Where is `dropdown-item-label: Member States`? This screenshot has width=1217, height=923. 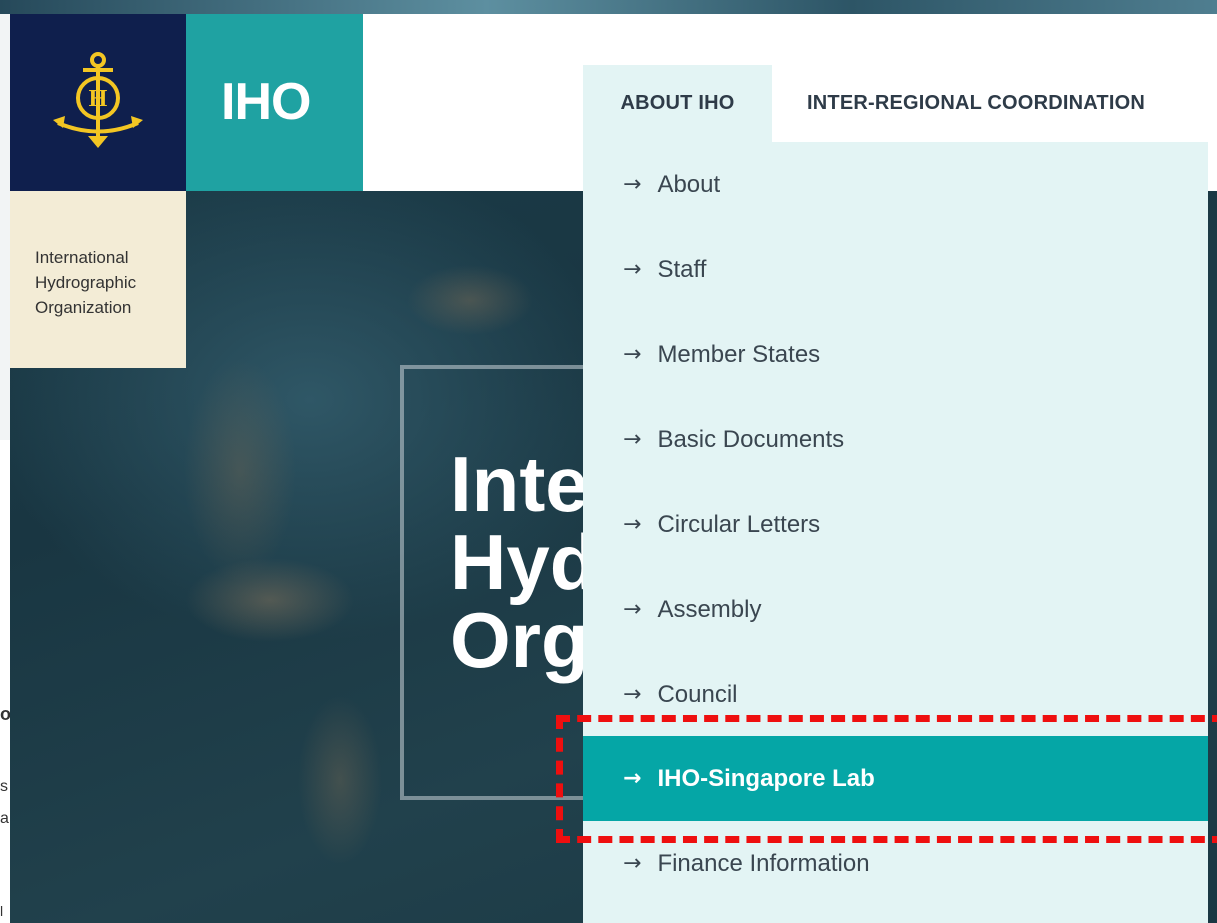
dropdown-item-label: Member States is located at coordinates (739, 354).